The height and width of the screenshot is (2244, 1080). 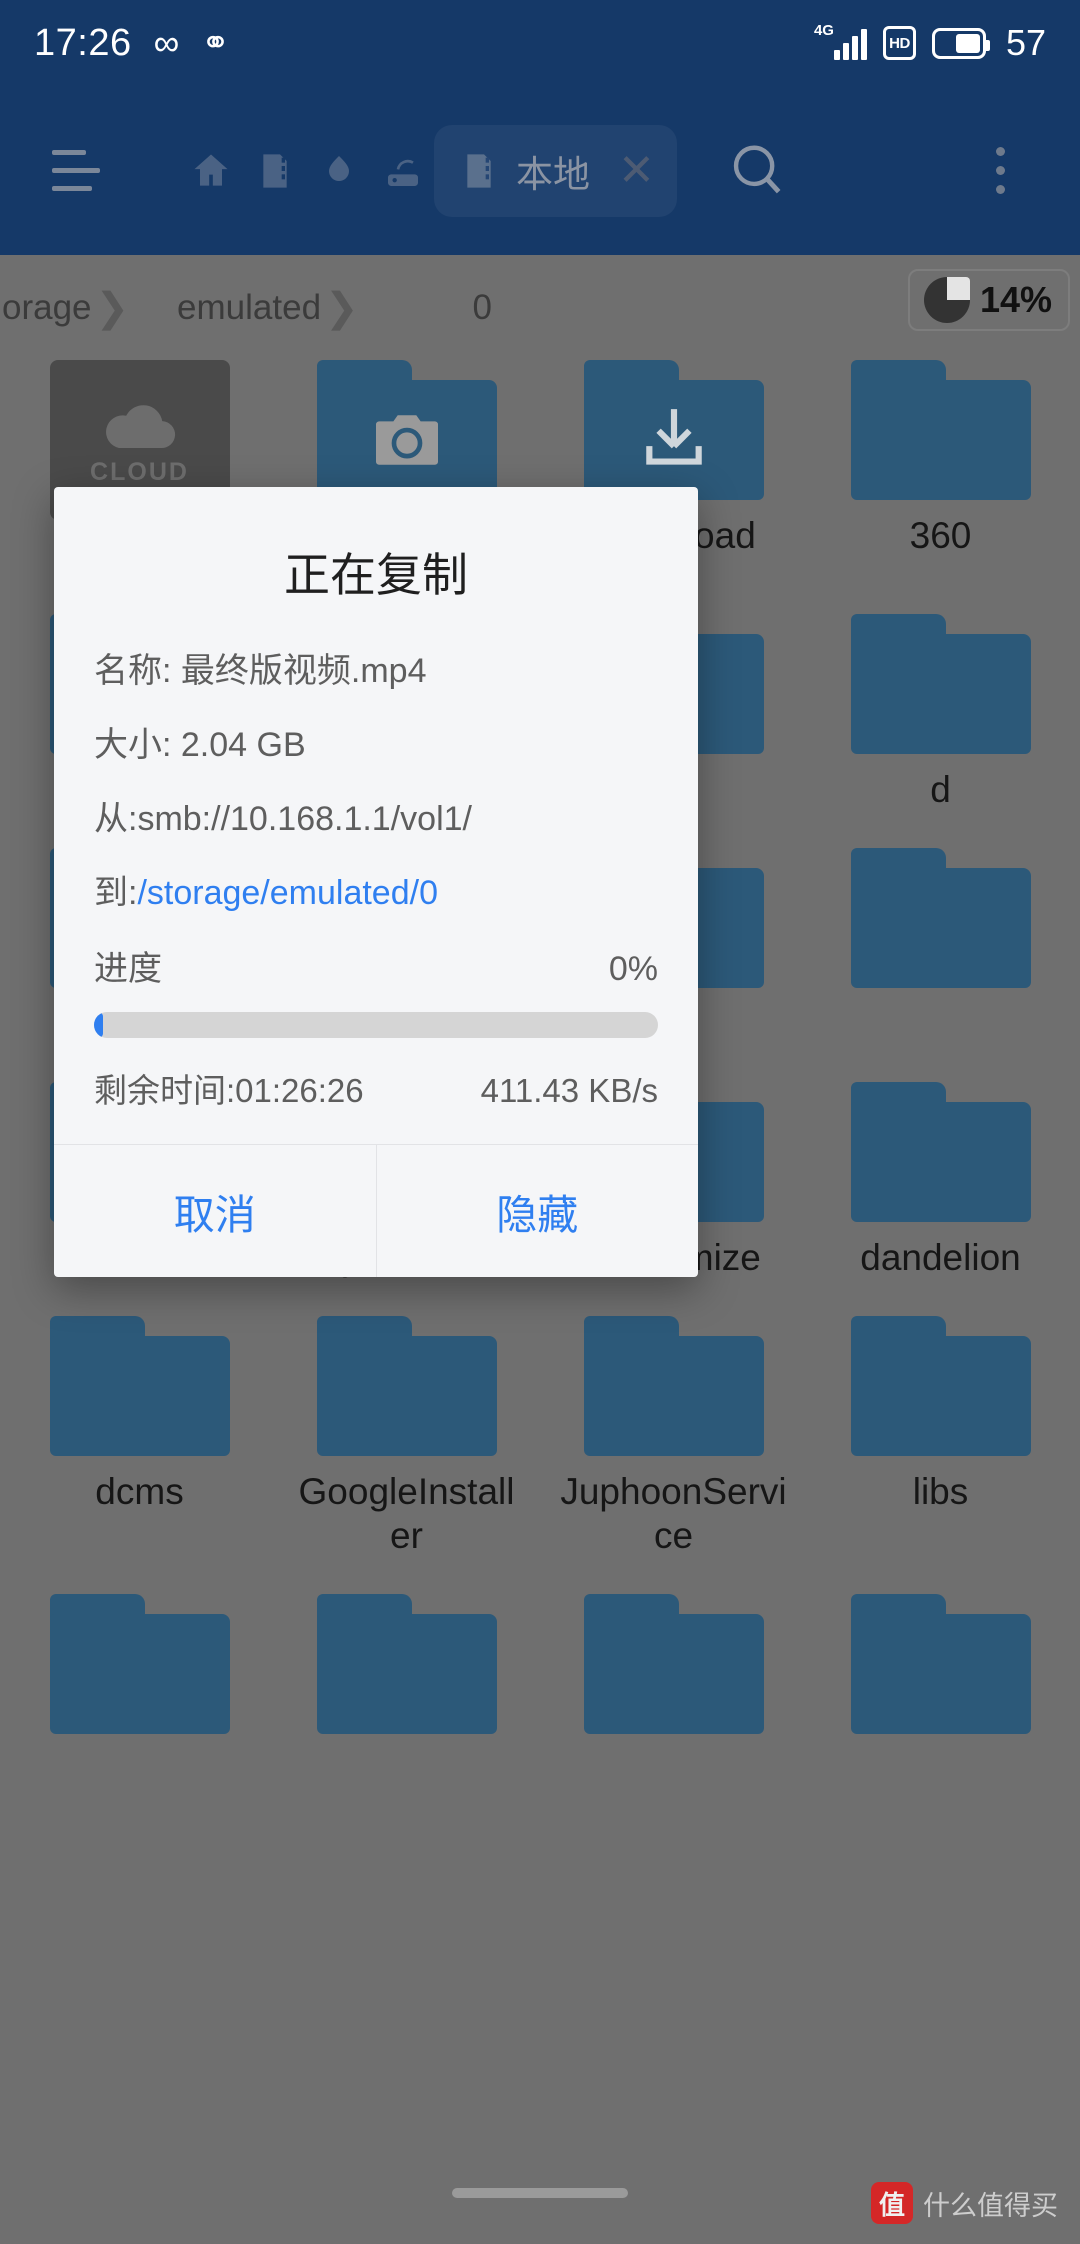 I want to click on progress-bar-fill, so click(x=98, y=1025).